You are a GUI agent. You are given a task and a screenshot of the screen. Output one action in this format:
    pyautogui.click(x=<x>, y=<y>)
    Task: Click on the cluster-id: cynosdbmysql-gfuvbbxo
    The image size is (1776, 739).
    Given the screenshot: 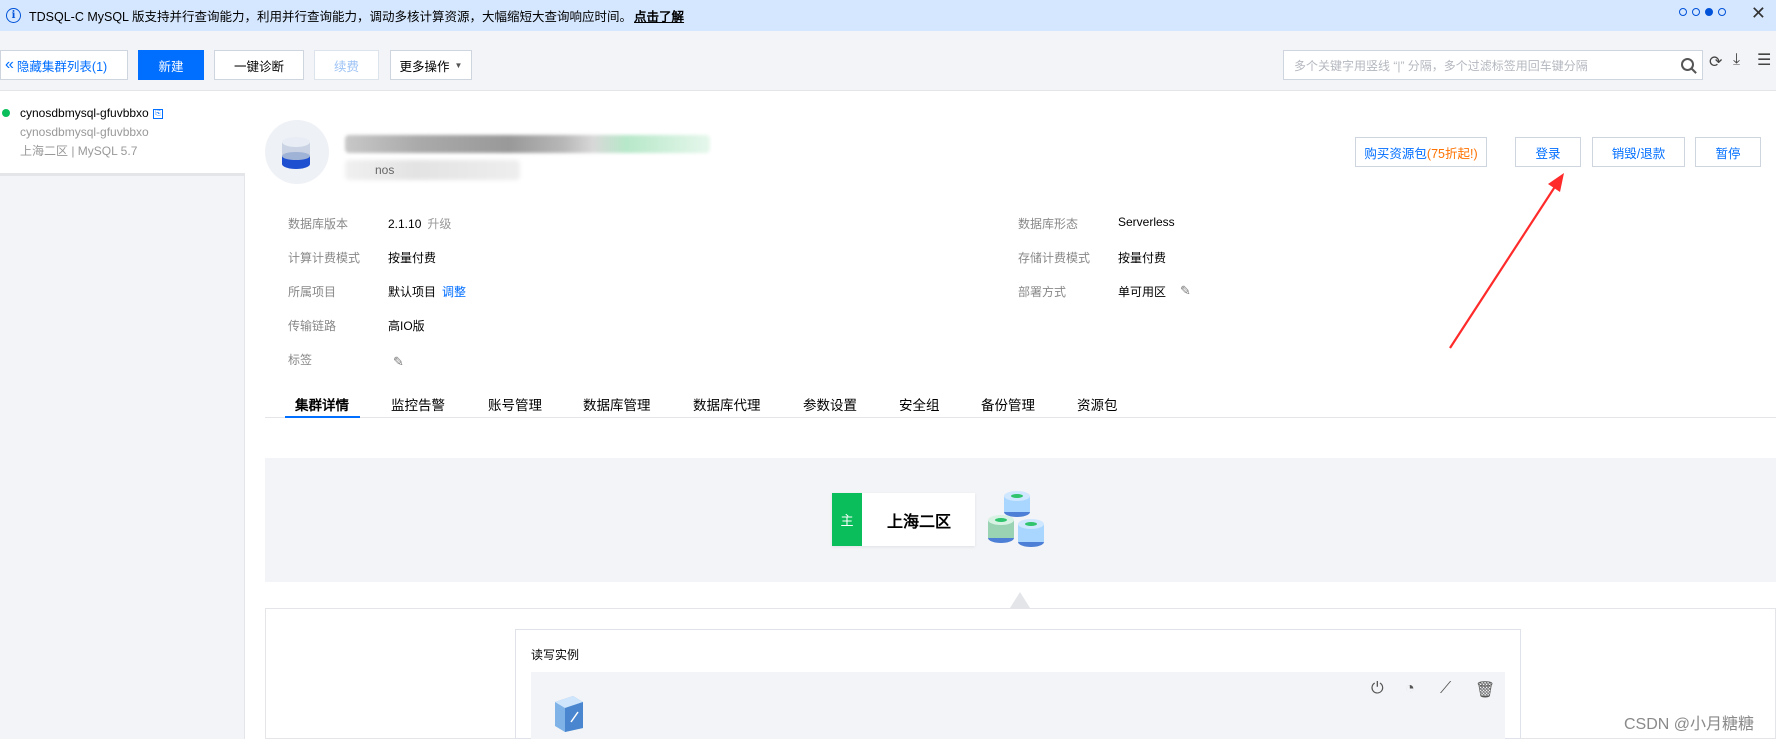 What is the action you would take?
    pyautogui.click(x=84, y=113)
    